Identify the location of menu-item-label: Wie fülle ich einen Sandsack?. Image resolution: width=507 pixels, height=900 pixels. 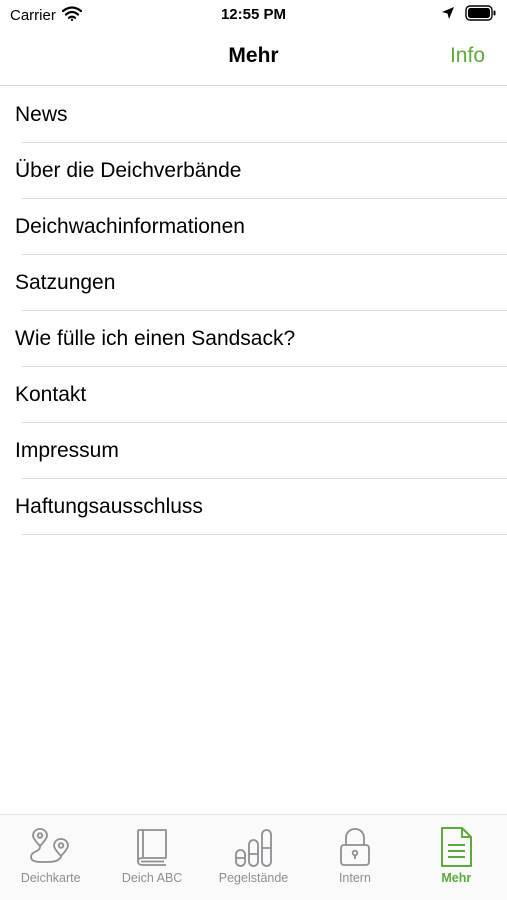
(155, 338).